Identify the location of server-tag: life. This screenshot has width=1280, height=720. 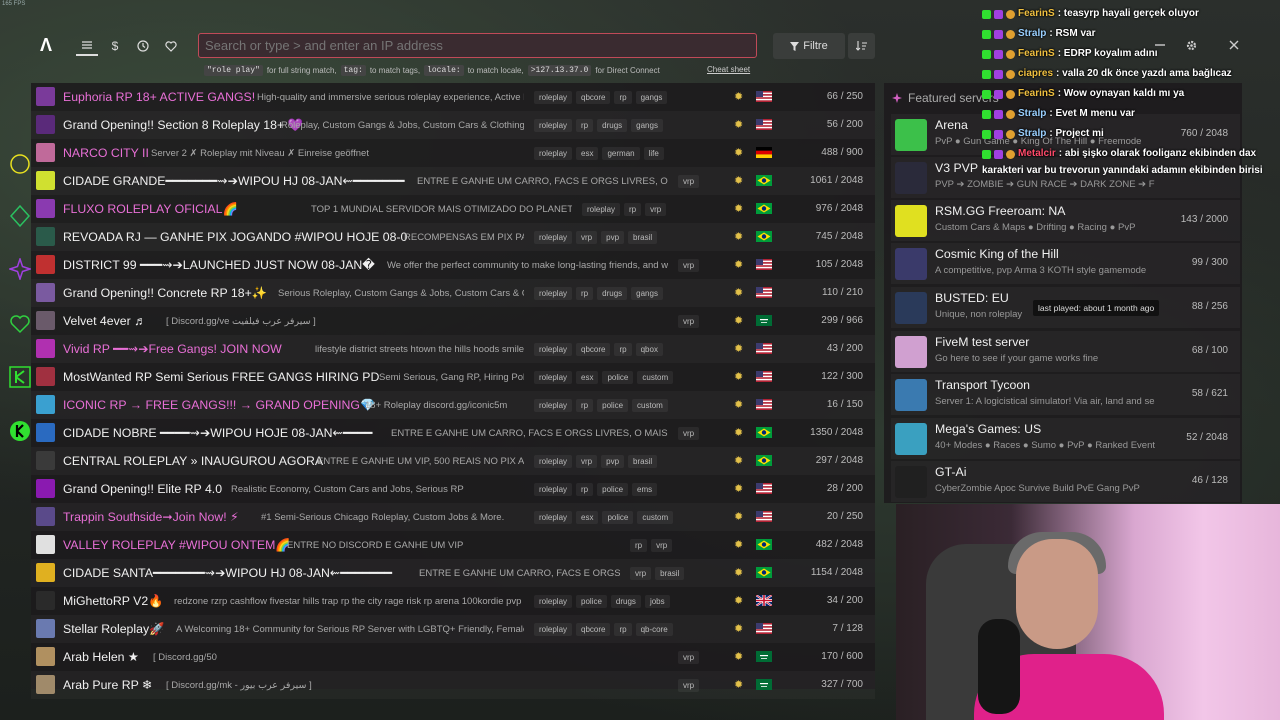
(653, 153).